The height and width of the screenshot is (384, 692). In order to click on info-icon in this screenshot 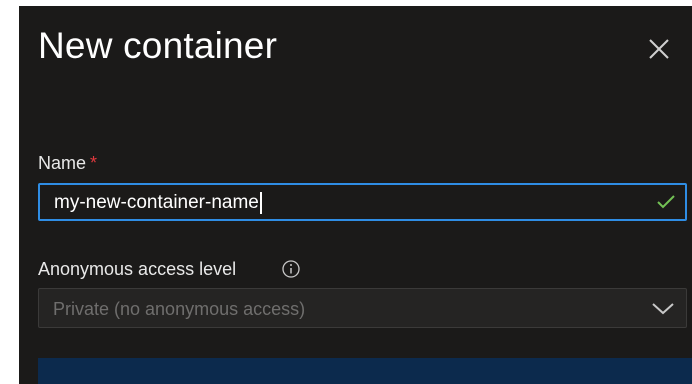, I will do `click(291, 269)`.